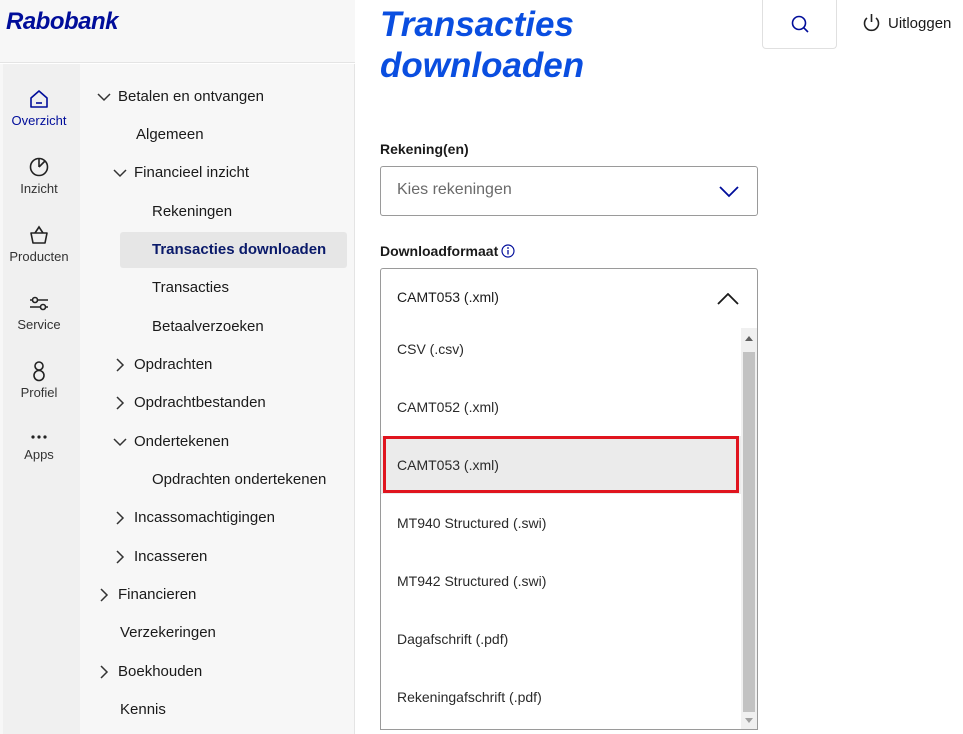 Image resolution: width=963 pixels, height=734 pixels. Describe the element at coordinates (561, 581) in the screenshot. I see `format-option-mt942: MT942 Structured (.swi)` at that location.